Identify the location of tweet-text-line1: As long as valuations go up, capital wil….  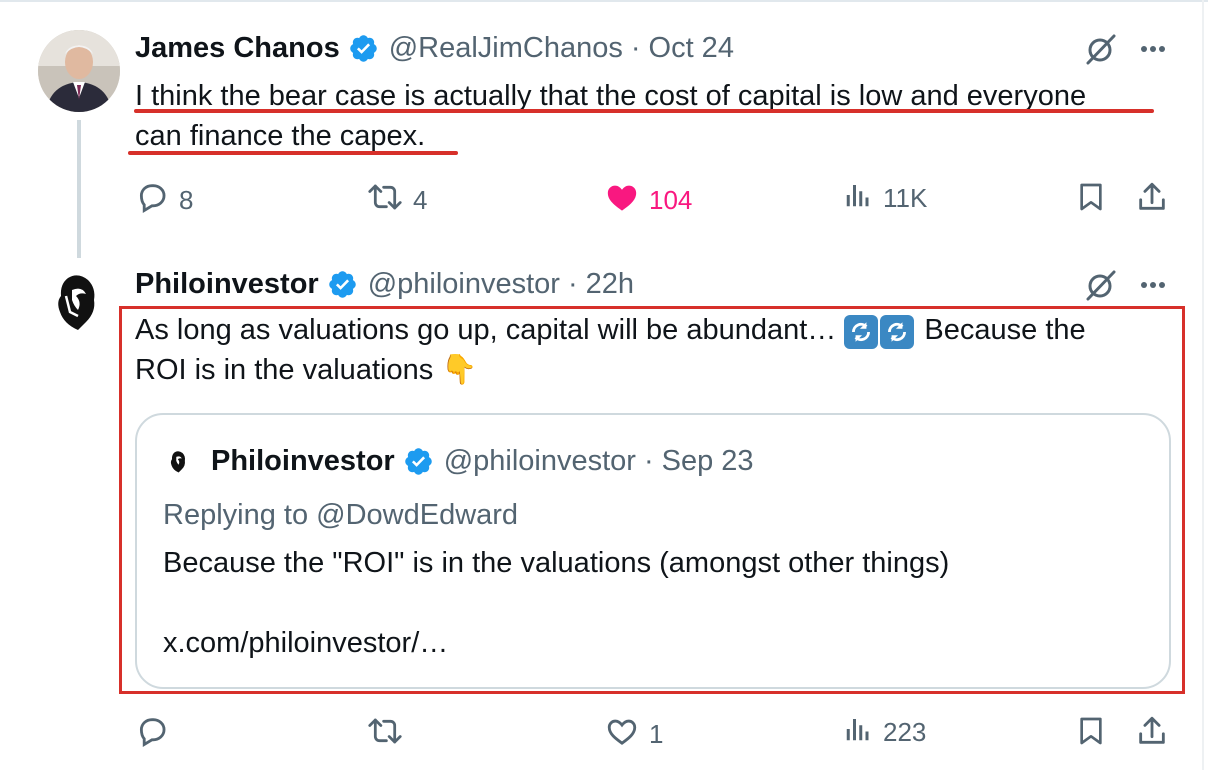
(610, 330).